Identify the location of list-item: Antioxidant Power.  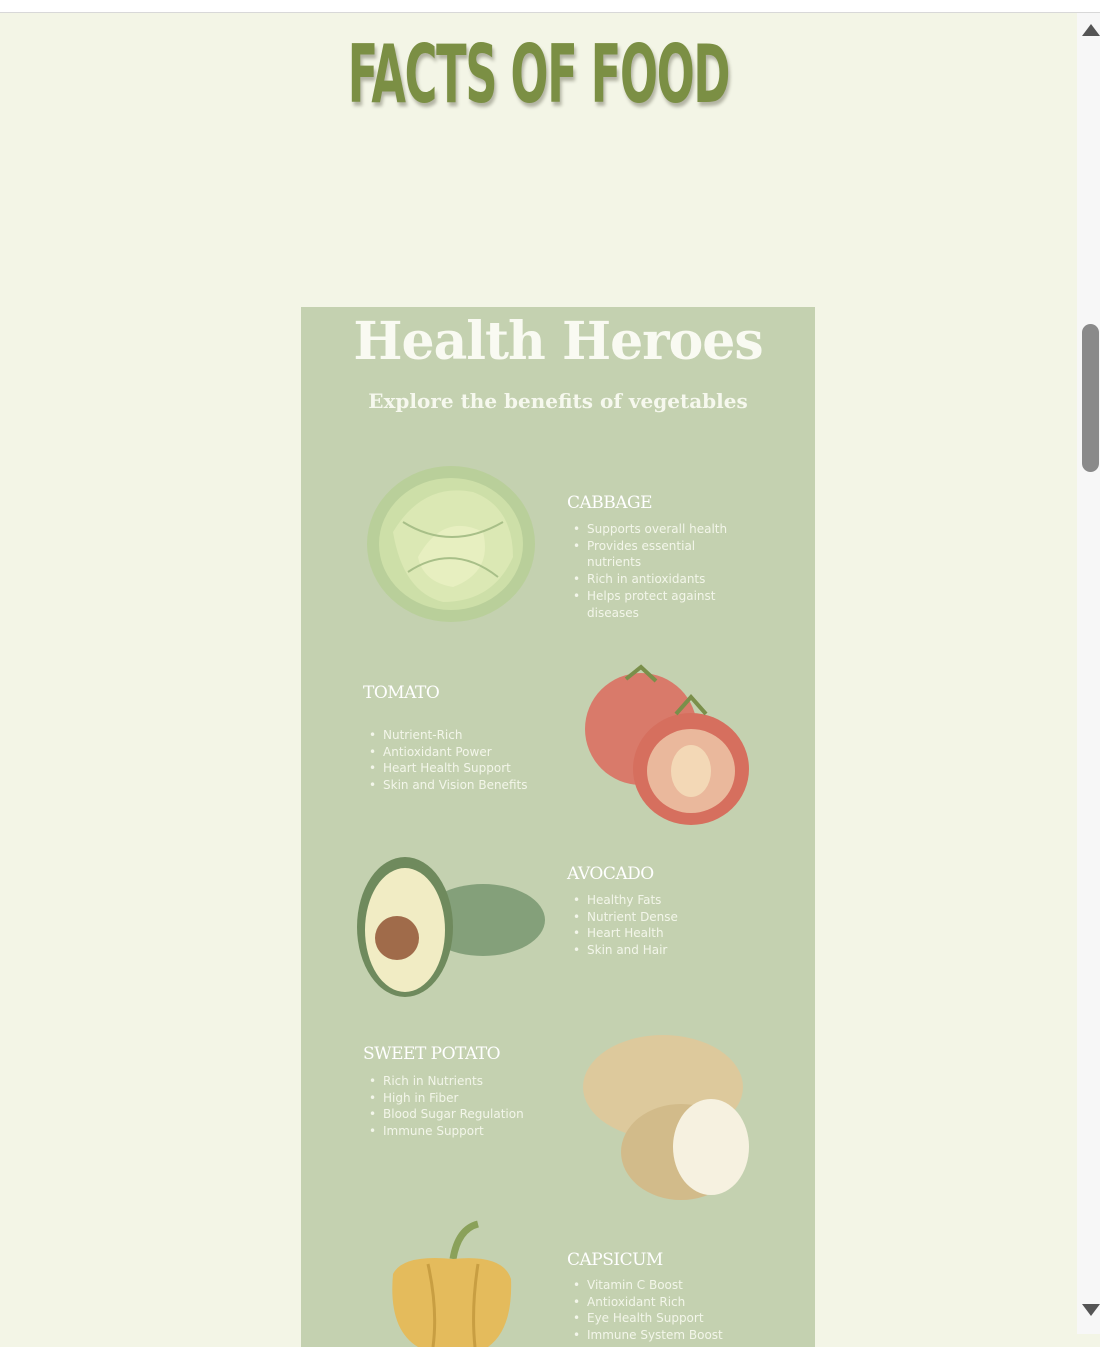
(445, 752).